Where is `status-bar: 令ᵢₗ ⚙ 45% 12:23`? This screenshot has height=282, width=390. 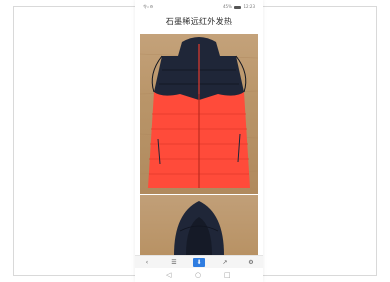
status-bar: 令ᵢₗ ⚙ 45% 12:23 is located at coordinates (199, 6).